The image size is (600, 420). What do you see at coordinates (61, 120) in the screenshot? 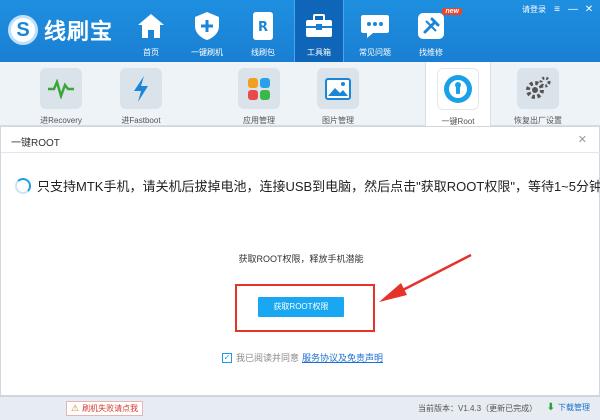
I see `tool-label: 进Recovery` at bounding box center [61, 120].